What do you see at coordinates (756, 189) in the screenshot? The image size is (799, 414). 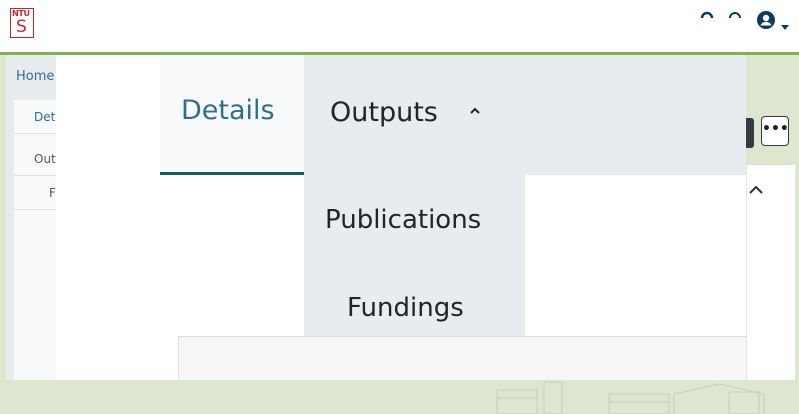 I see `collapse-chevron-icon` at bounding box center [756, 189].